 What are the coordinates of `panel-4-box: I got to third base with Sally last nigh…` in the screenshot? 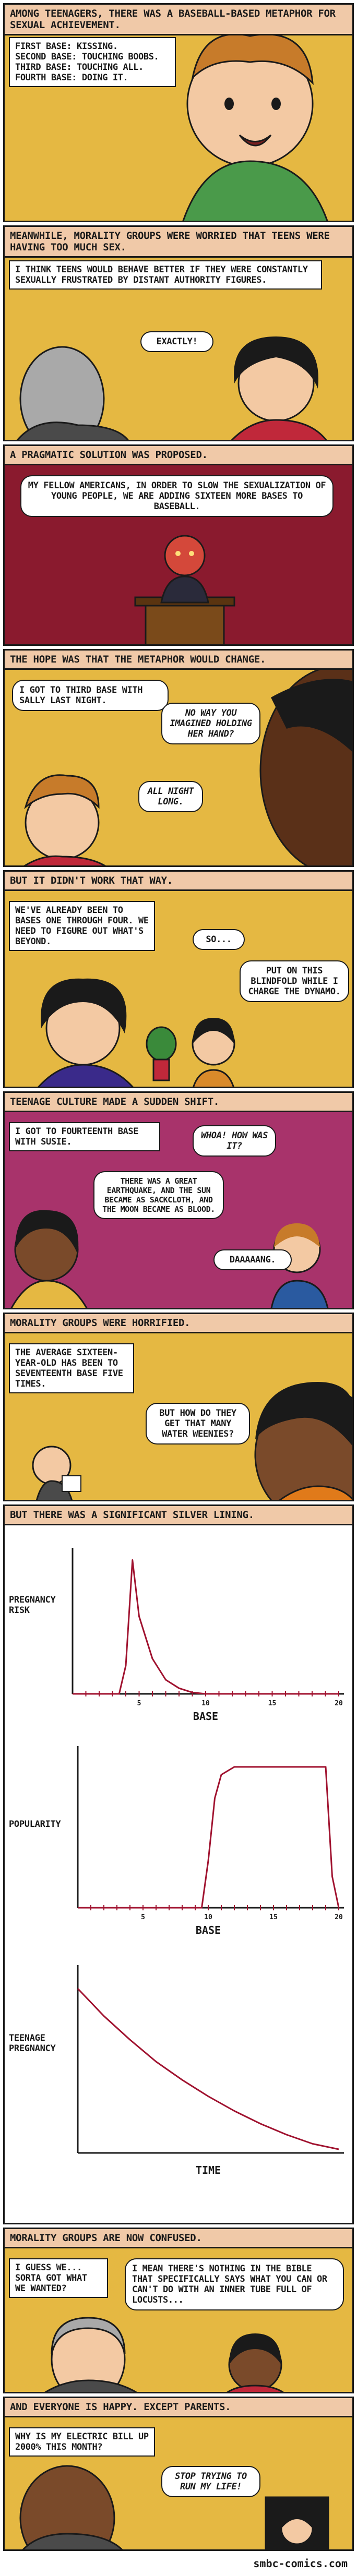 It's located at (90, 695).